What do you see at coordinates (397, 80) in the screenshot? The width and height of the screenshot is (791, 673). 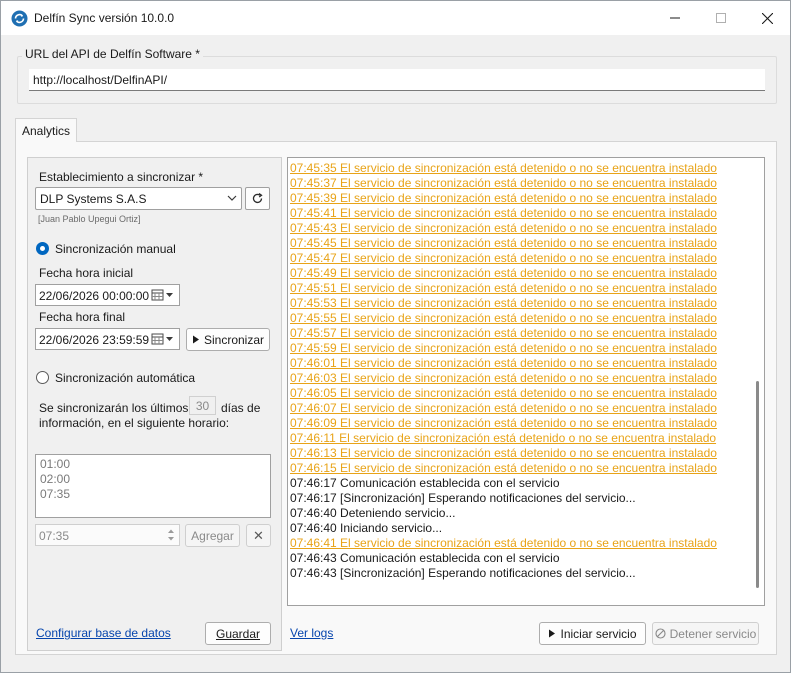 I see `api-url-input` at bounding box center [397, 80].